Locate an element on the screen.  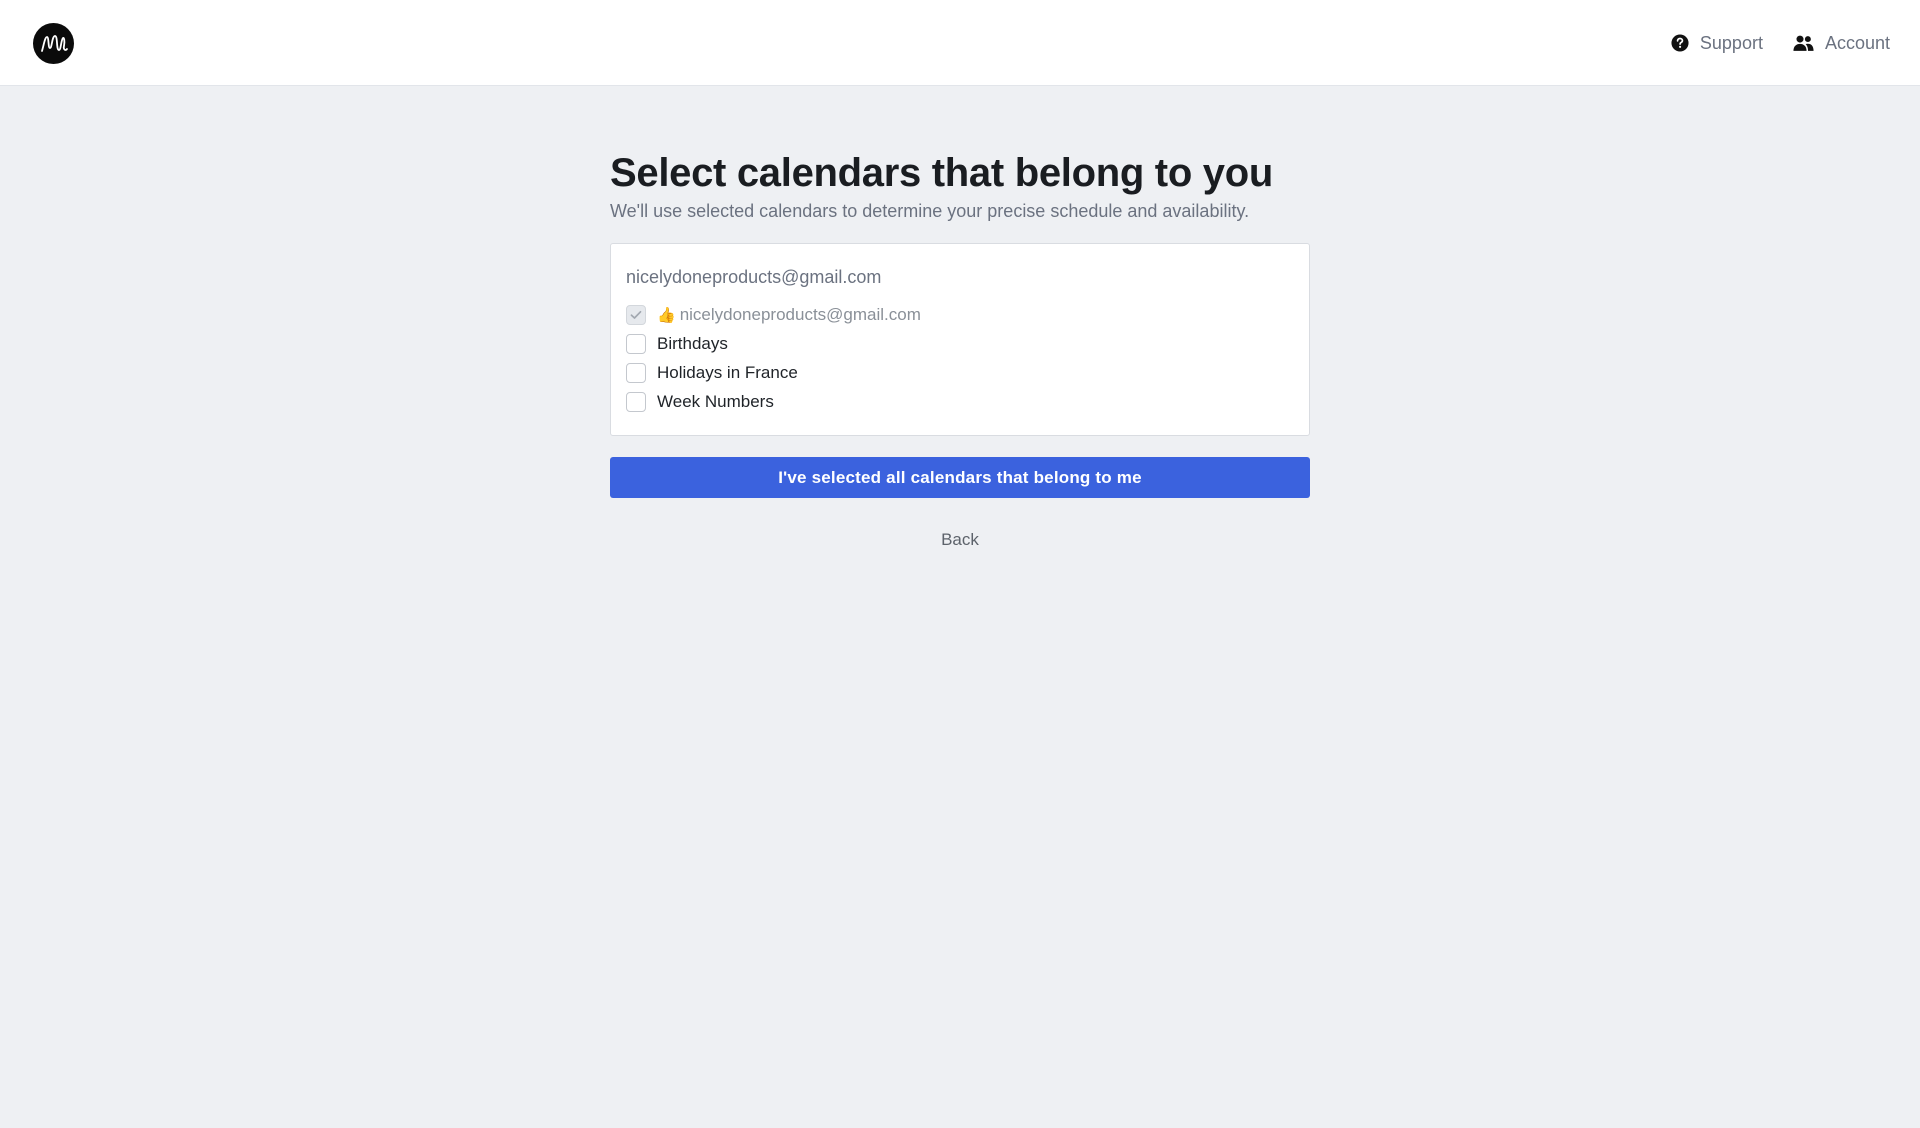
top-navigation-bar: Support Account is located at coordinates (960, 43).